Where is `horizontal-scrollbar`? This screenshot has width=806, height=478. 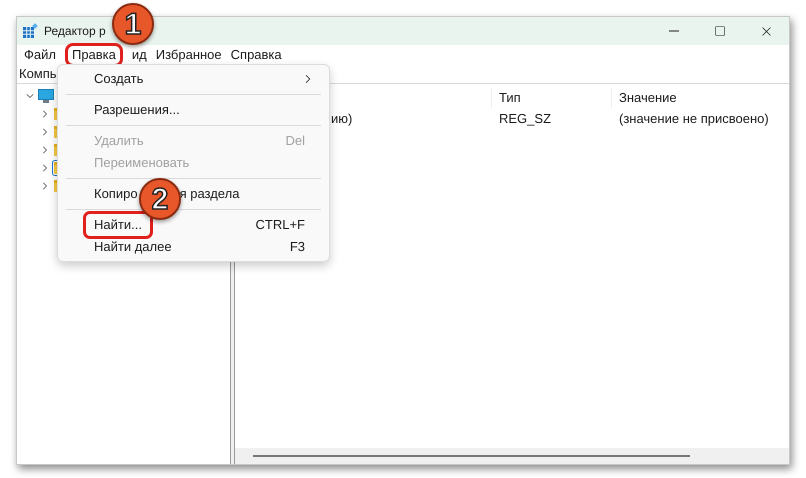 horizontal-scrollbar is located at coordinates (512, 456).